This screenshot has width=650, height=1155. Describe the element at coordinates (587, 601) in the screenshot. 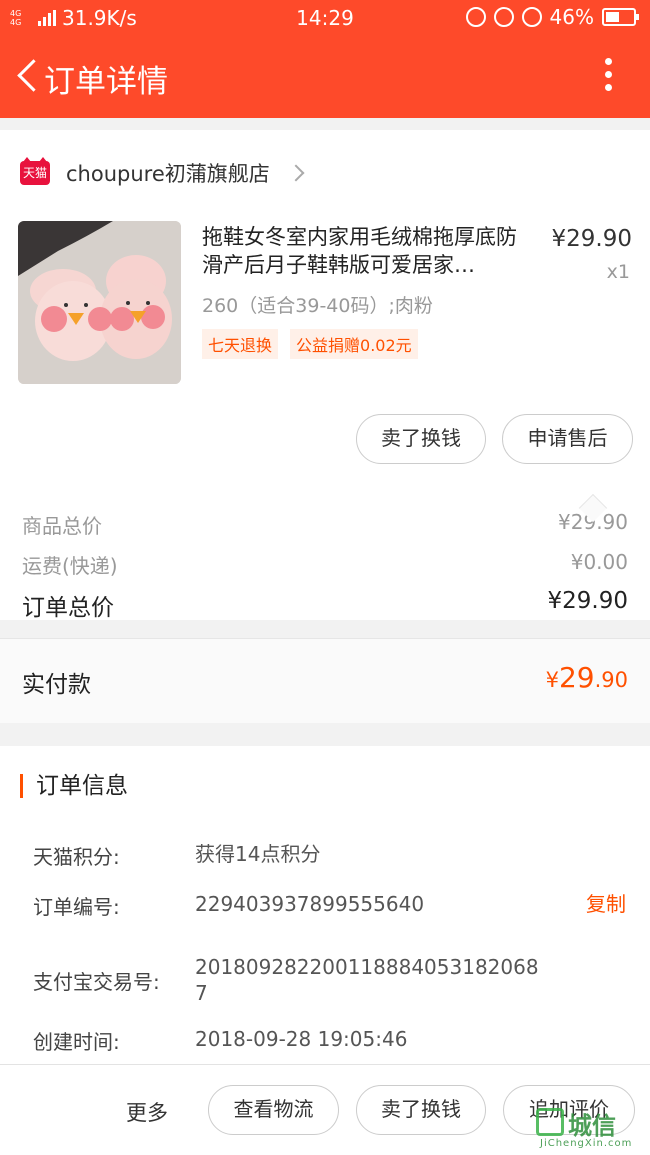

I see `order-total-value: ¥29.90` at that location.